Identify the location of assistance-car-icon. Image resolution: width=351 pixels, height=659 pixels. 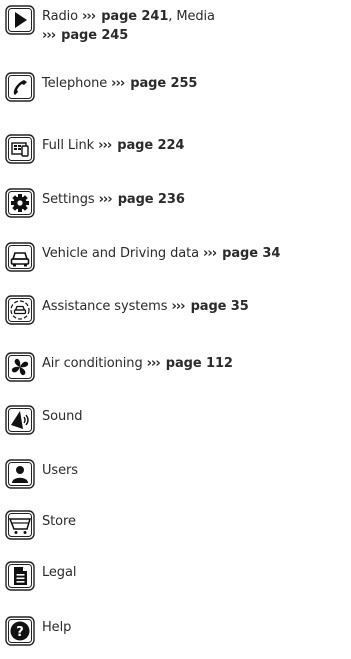
(20, 310).